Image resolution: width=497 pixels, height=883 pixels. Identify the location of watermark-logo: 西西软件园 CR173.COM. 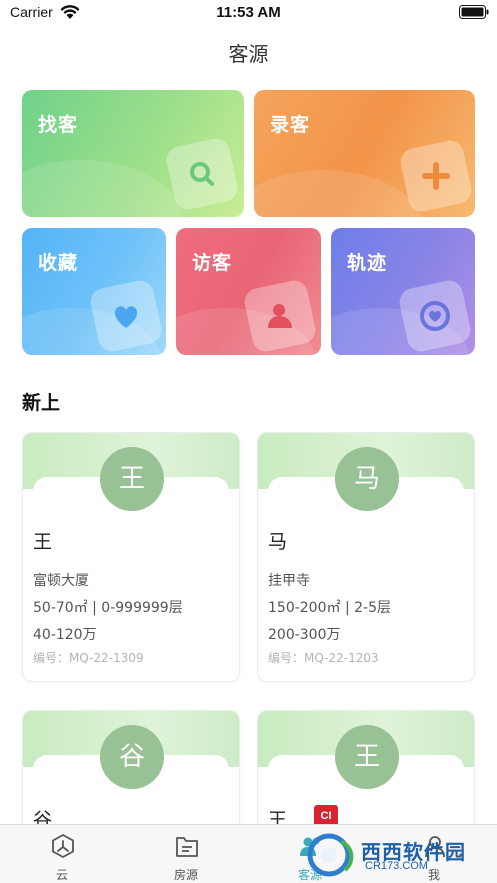
(396, 855).